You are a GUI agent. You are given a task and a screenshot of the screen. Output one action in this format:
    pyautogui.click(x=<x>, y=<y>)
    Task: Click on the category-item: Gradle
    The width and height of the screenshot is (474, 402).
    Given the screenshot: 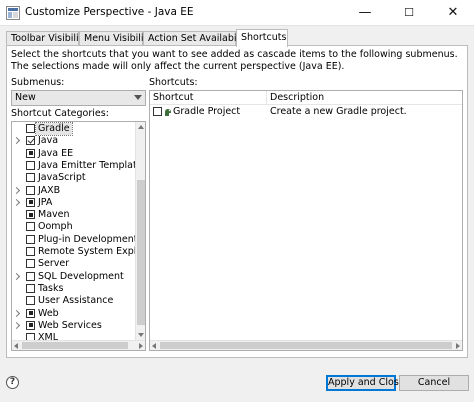 What is the action you would take?
    pyautogui.click(x=74, y=129)
    